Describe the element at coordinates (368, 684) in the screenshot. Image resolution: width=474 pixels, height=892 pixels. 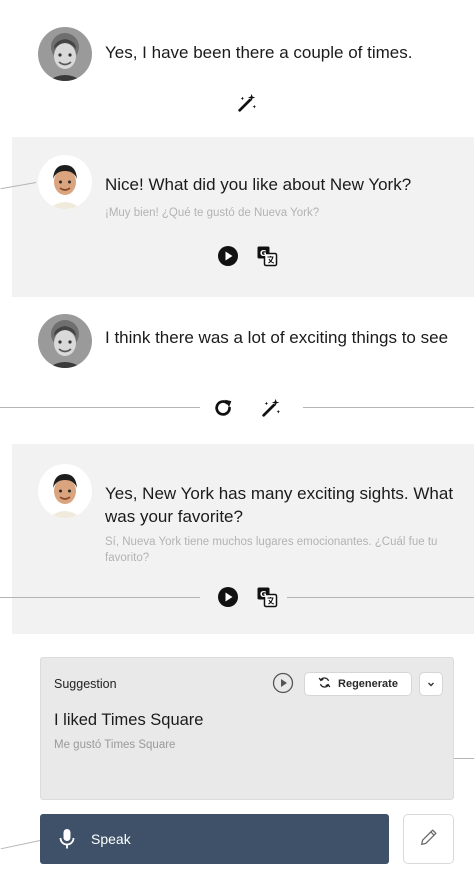
I see `regenerate-label: Regenerate` at that location.